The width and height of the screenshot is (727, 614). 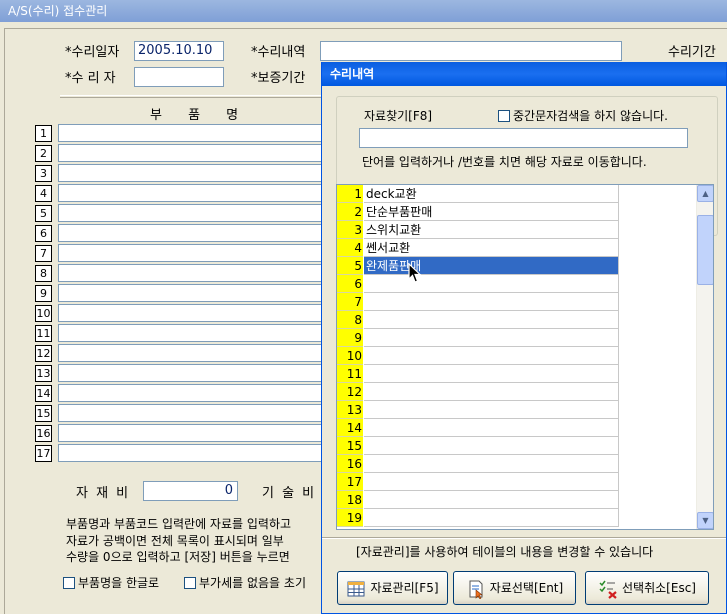 I want to click on search-input, so click(x=523, y=138).